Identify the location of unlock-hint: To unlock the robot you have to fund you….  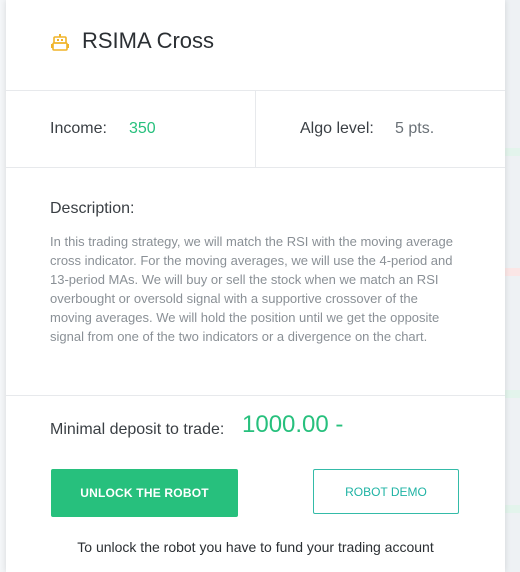
(255, 547).